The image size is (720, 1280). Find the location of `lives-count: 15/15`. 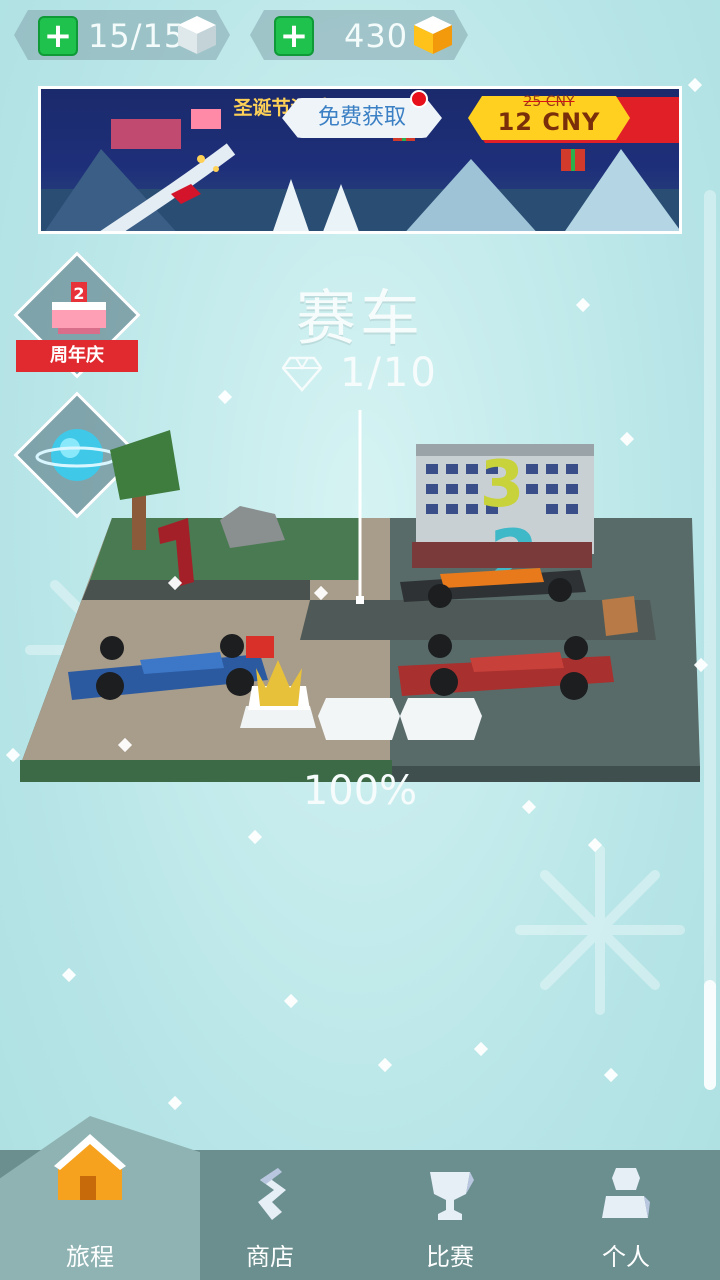

lives-count: 15/15 is located at coordinates (137, 36).